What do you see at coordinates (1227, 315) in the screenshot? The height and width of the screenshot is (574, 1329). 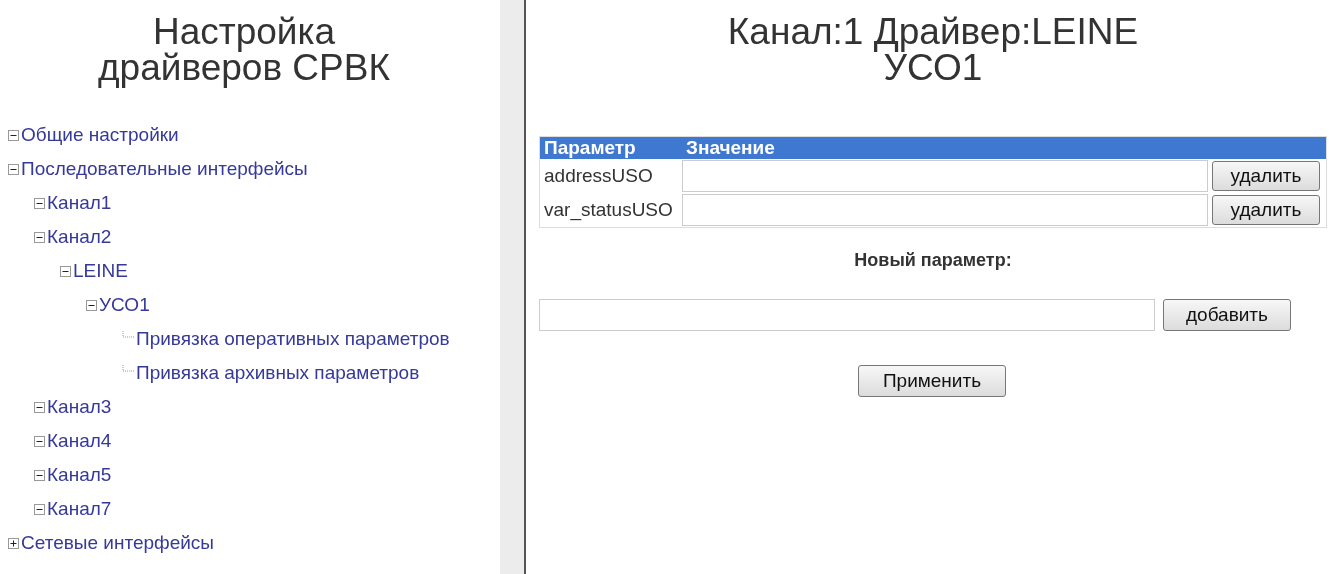 I see `add-button: добавить` at bounding box center [1227, 315].